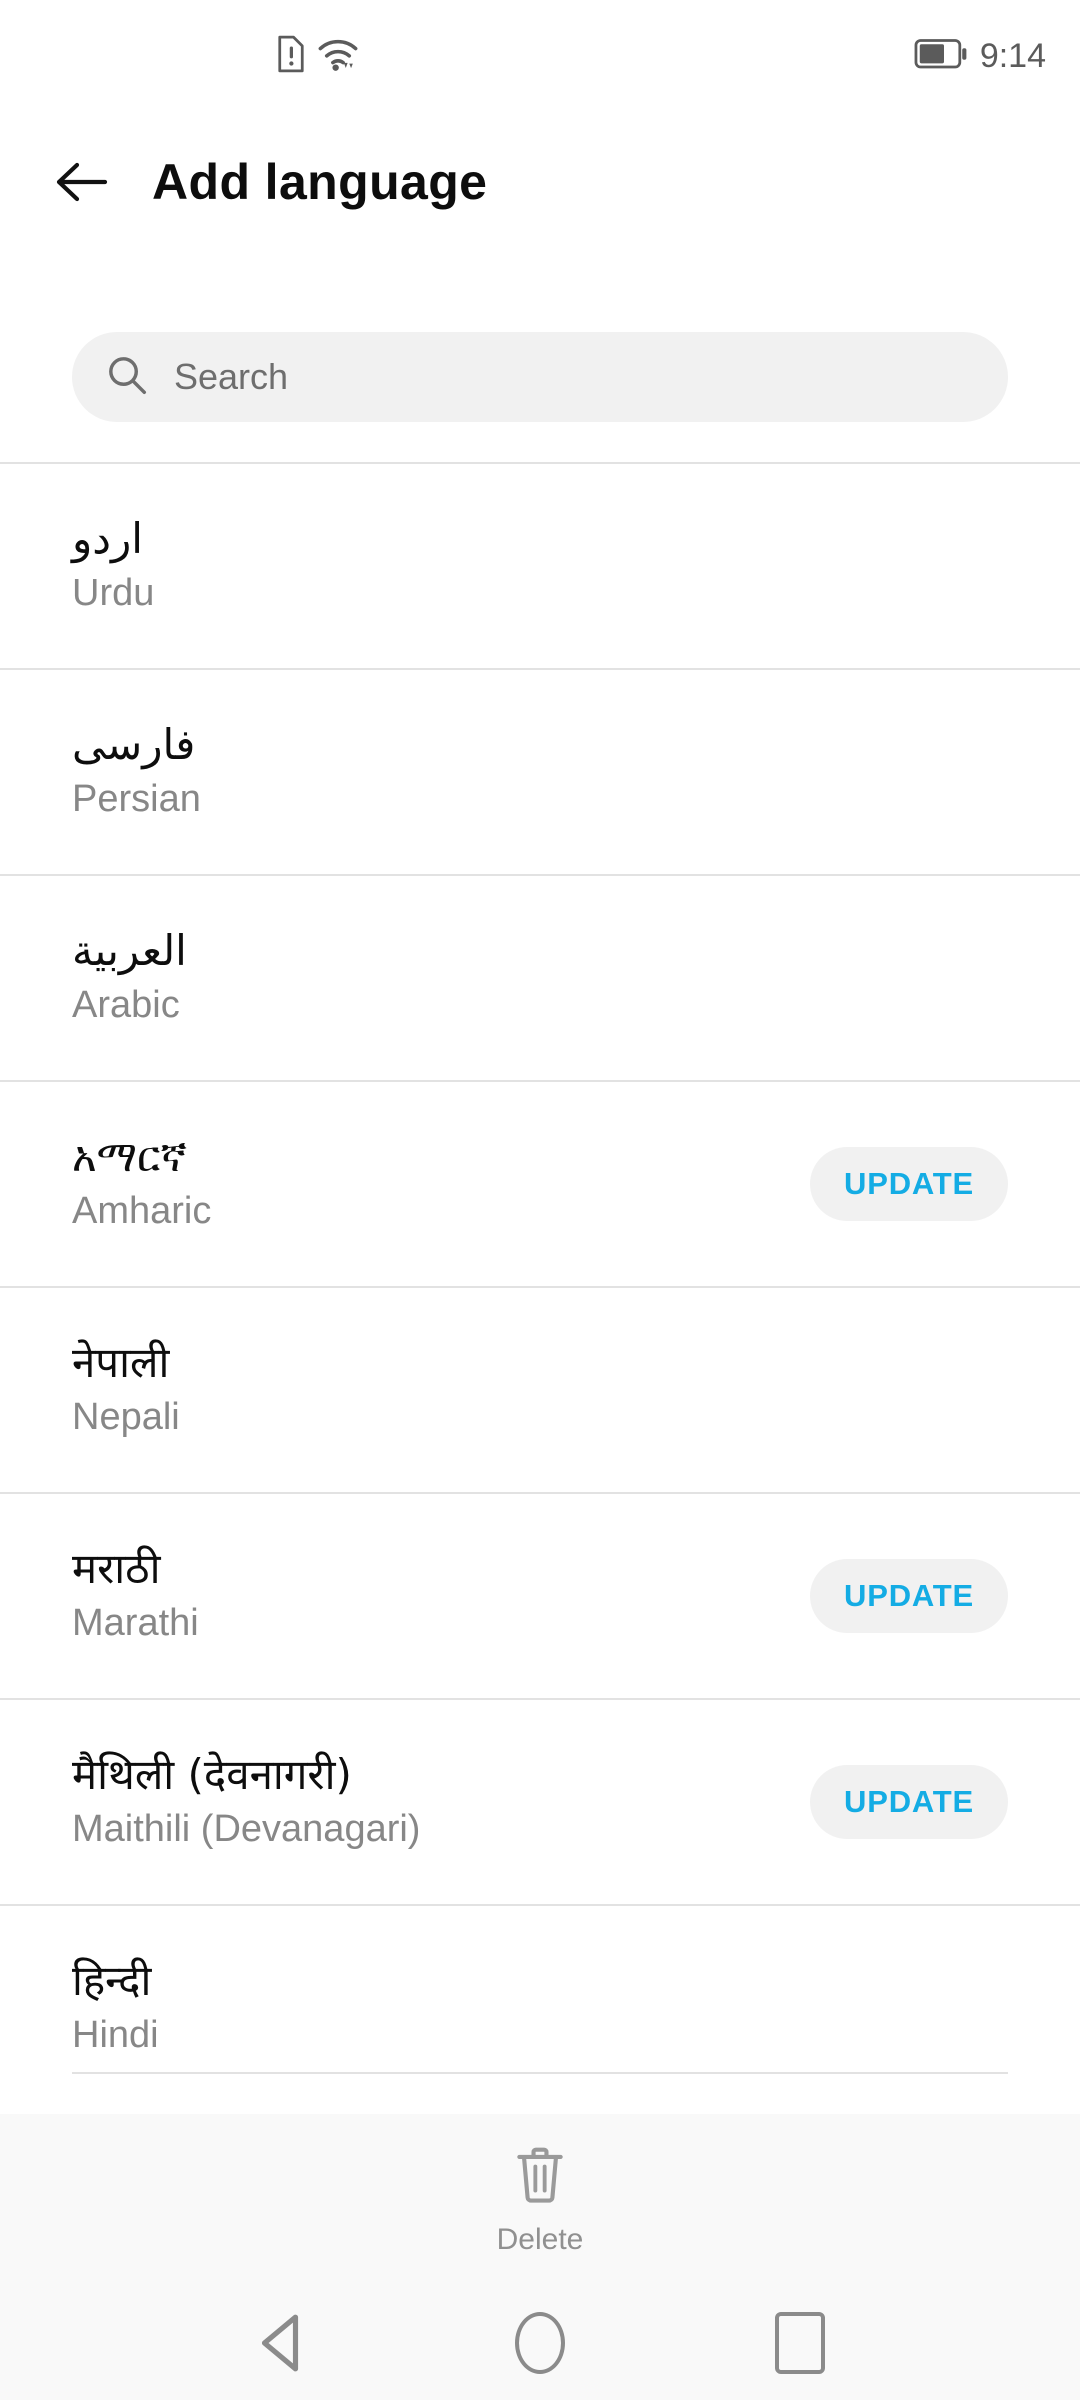 This screenshot has height=2400, width=1080. What do you see at coordinates (540, 1389) in the screenshot?
I see `language-row: नेपाली Nepali` at bounding box center [540, 1389].